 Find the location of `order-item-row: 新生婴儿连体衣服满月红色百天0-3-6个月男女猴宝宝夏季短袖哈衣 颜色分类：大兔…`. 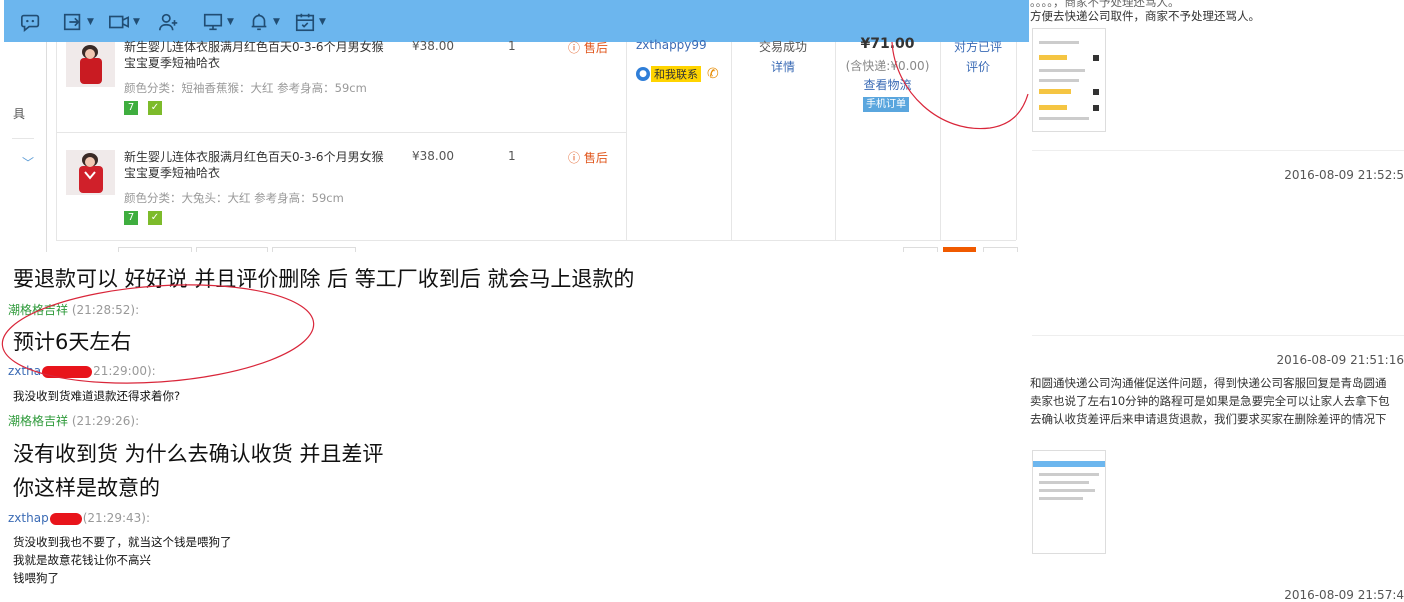

order-item-row: 新生婴儿连体衣服满月红色百天0-3-6个月男女猴宝宝夏季短袖哈衣 颜色分类：大兔… is located at coordinates (341, 204).